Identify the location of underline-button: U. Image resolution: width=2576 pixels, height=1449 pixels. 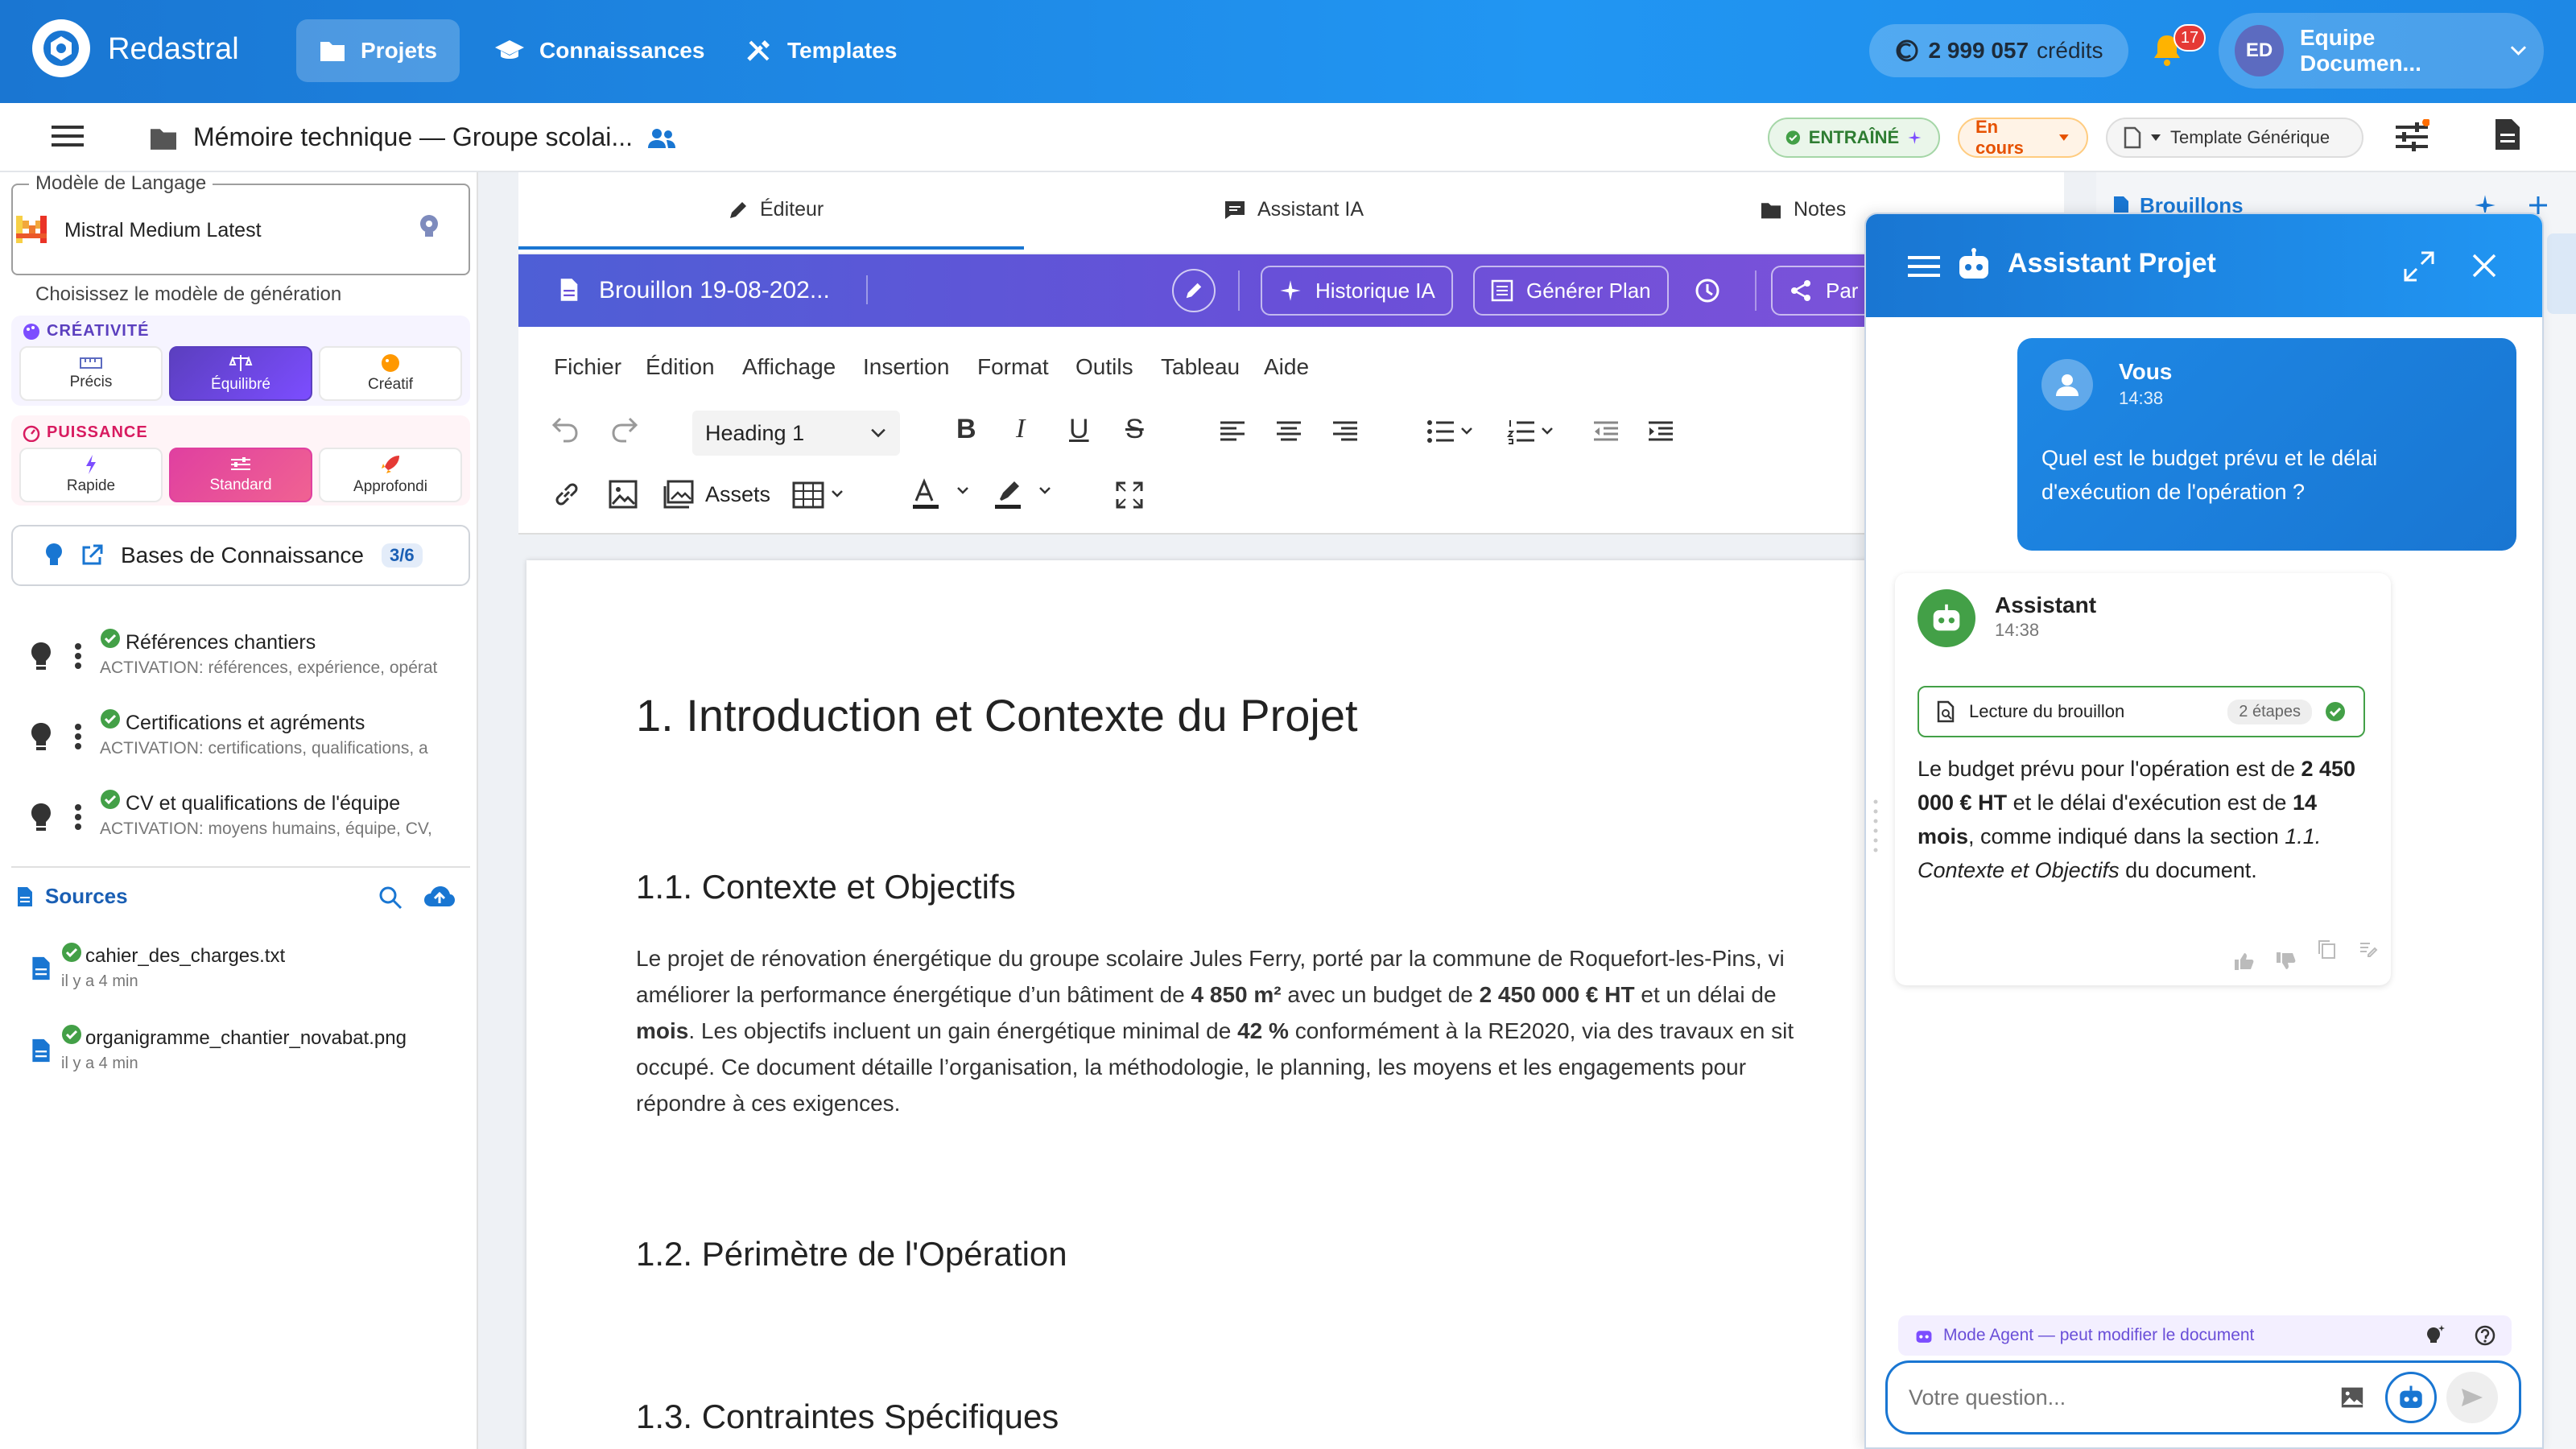
(1079, 429).